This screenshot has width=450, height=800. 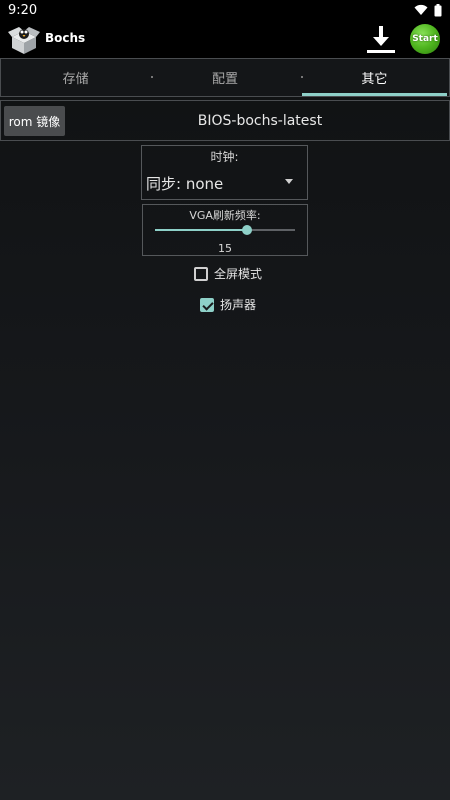 I want to click on start-button: Start, so click(x=425, y=39).